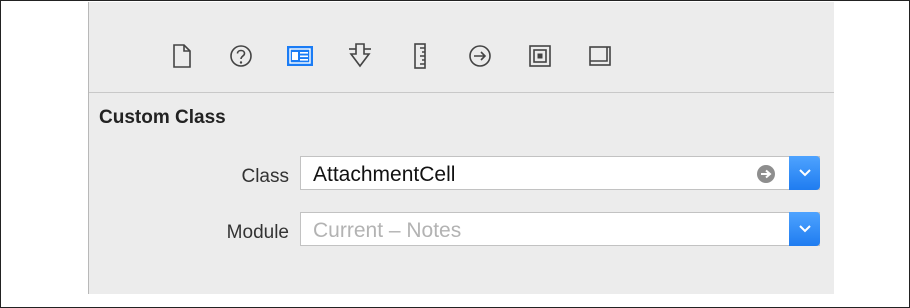 The width and height of the screenshot is (910, 308). What do you see at coordinates (360, 56) in the screenshot?
I see `attributes-icon` at bounding box center [360, 56].